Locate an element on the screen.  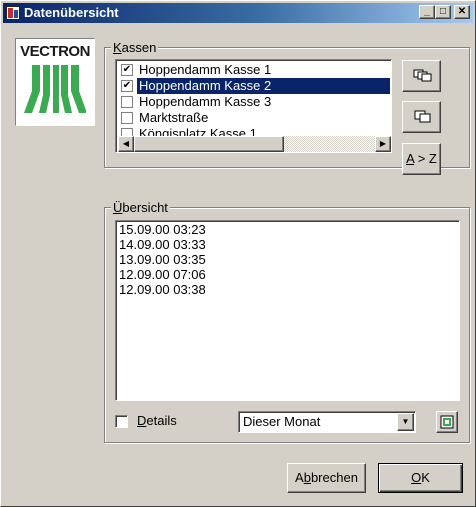
list-item: 15.09.00 03:23 is located at coordinates (162, 229).